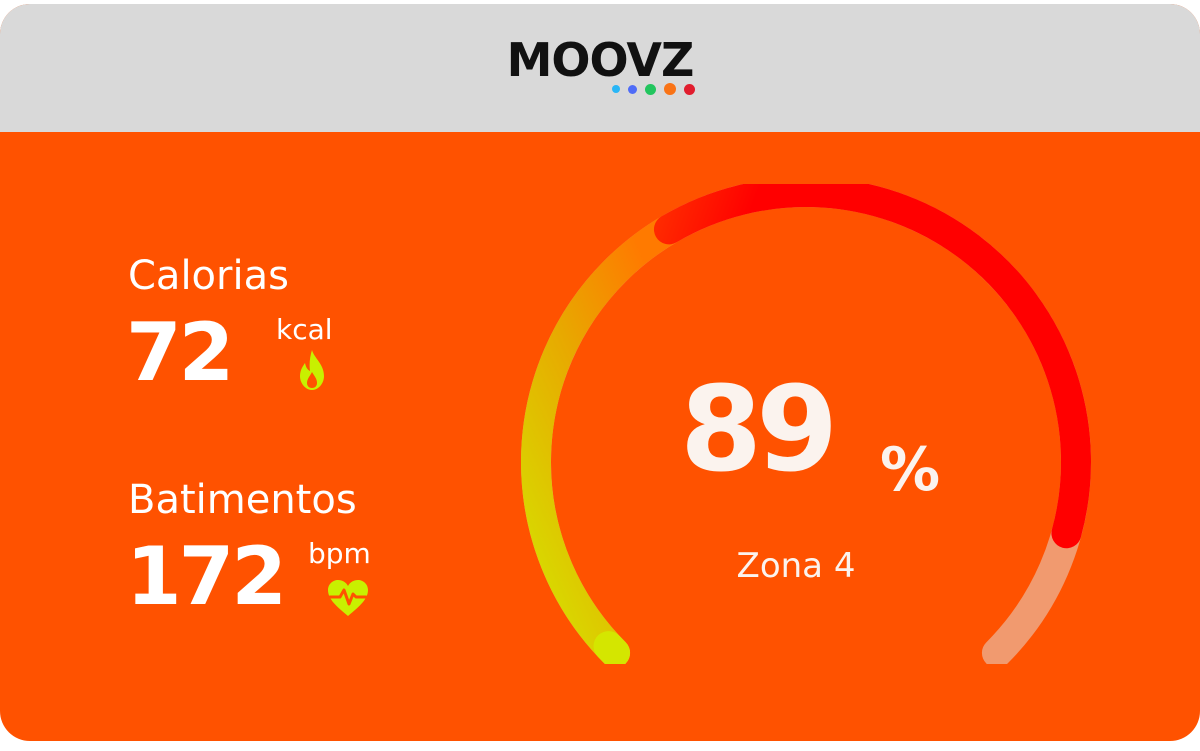 This screenshot has width=1200, height=751. What do you see at coordinates (612, 647) in the screenshot?
I see `gauge-start-cap` at bounding box center [612, 647].